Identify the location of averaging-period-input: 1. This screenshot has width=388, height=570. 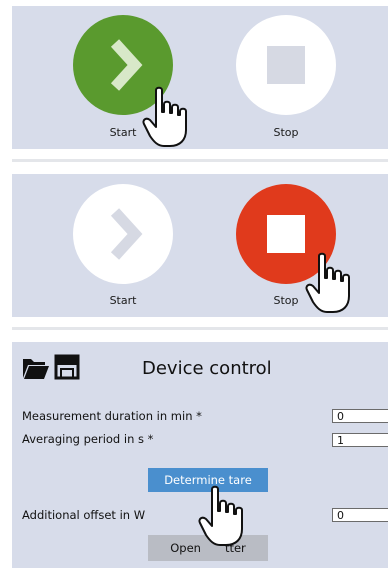
(360, 440).